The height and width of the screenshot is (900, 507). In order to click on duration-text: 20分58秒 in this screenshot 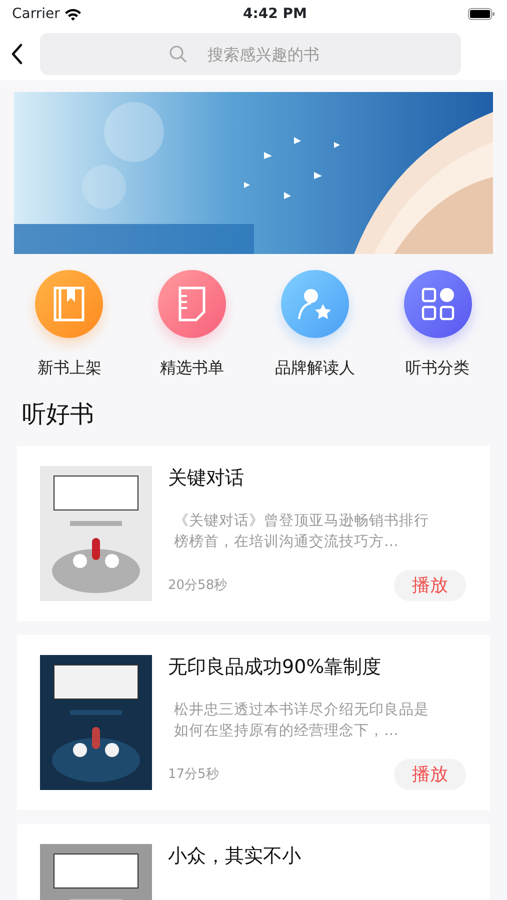, I will do `click(198, 585)`.